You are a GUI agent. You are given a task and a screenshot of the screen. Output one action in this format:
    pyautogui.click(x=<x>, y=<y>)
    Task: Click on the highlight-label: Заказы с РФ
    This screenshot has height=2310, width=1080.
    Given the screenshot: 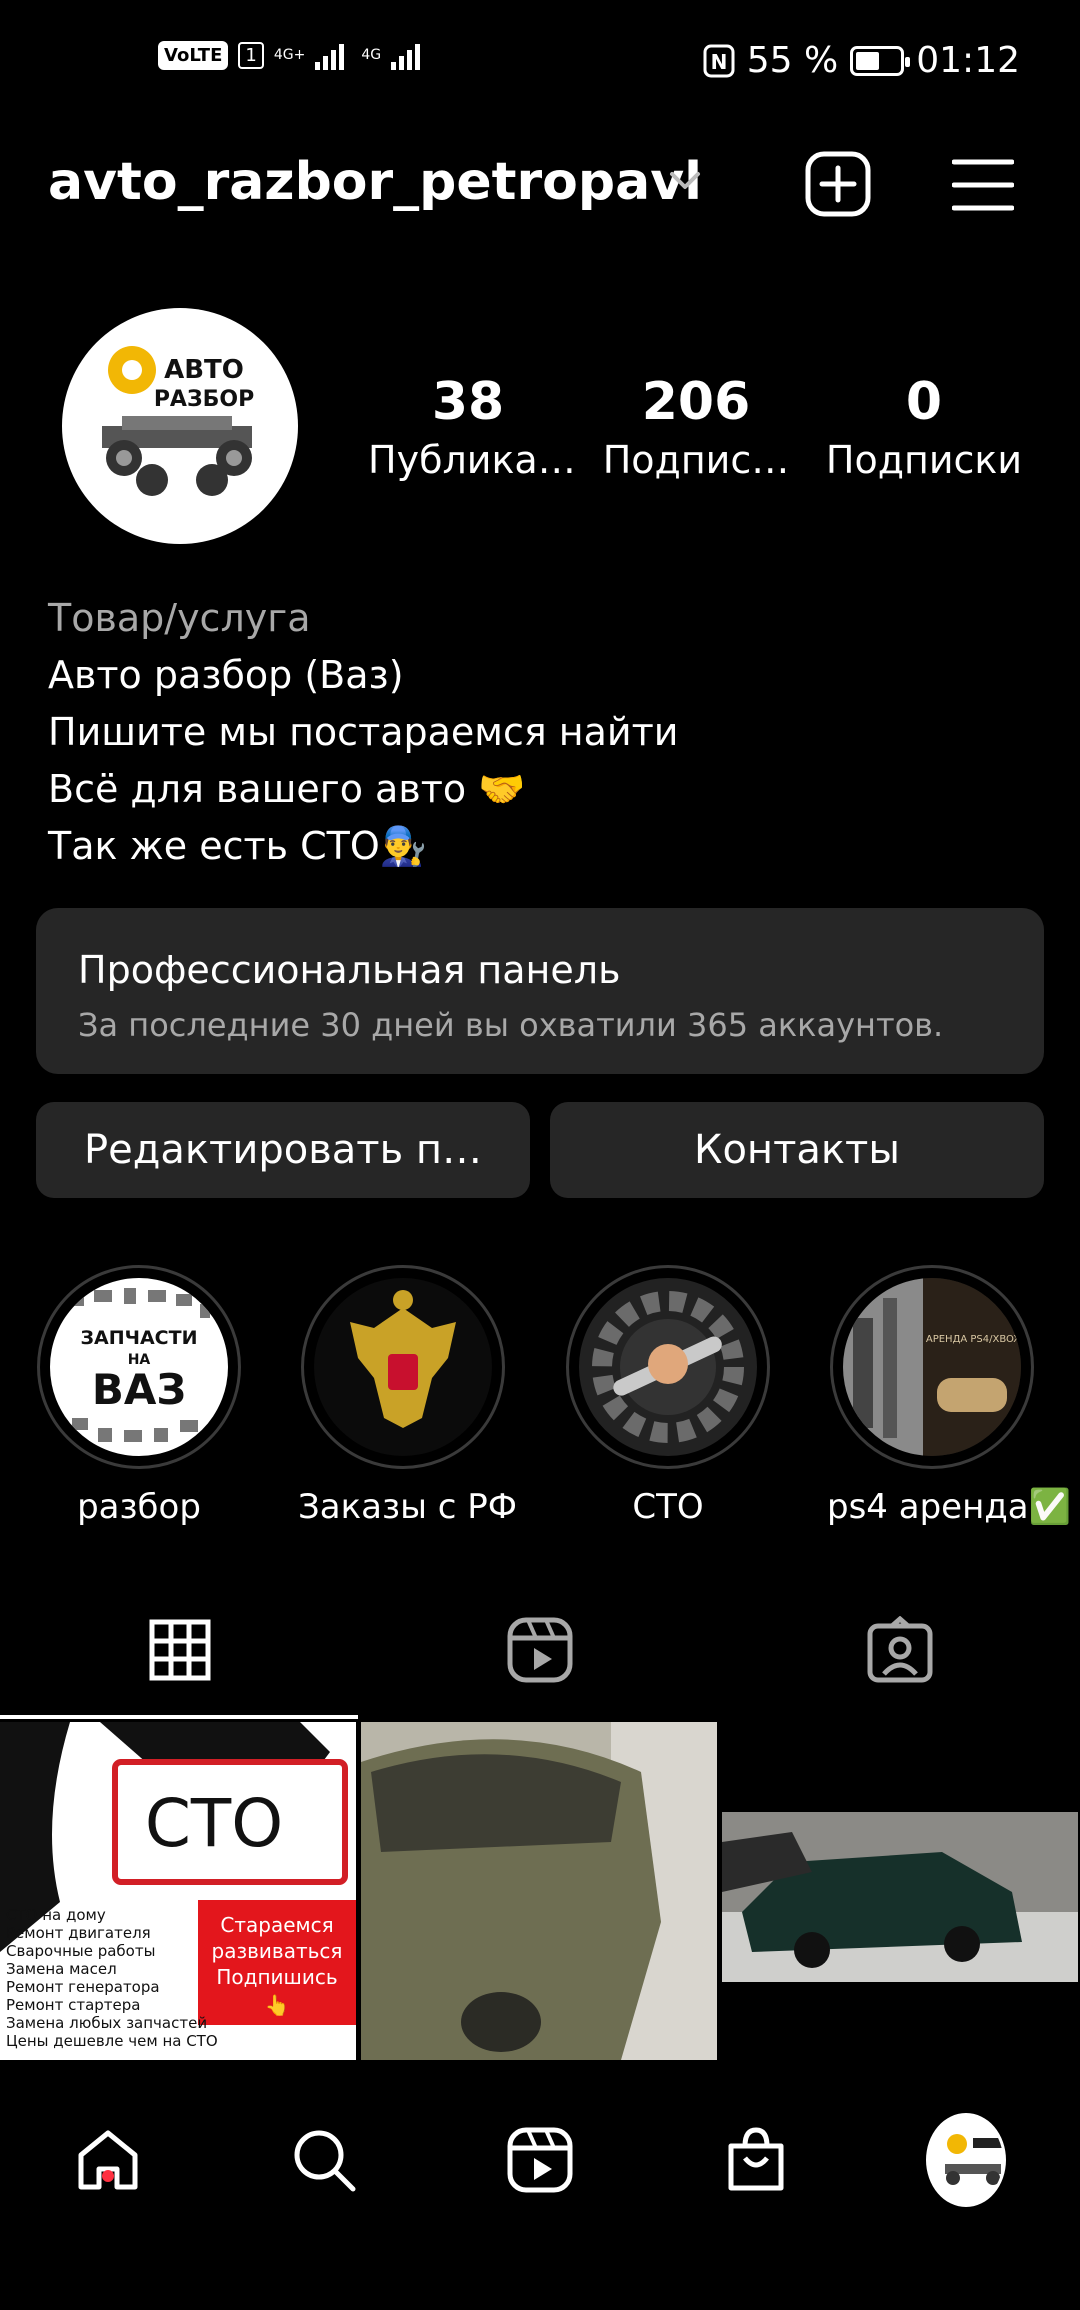 What is the action you would take?
    pyautogui.click(x=408, y=1507)
    